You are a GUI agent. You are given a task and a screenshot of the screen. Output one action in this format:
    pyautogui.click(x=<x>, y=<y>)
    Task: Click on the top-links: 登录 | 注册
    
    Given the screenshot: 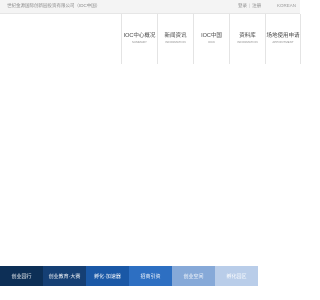 What is the action you would take?
    pyautogui.click(x=249, y=6)
    